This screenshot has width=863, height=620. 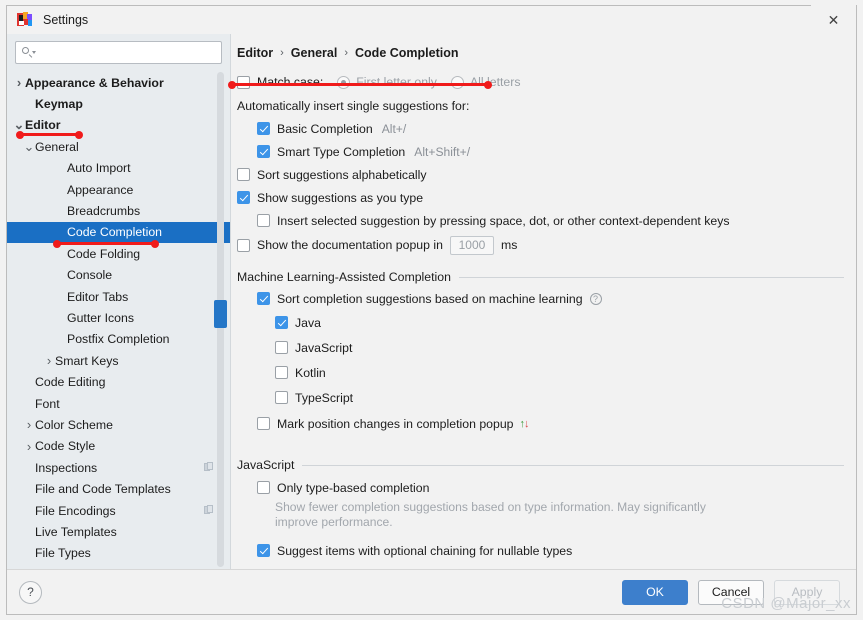 What do you see at coordinates (263, 550) in the screenshot?
I see `optional-chaining-checkbox` at bounding box center [263, 550].